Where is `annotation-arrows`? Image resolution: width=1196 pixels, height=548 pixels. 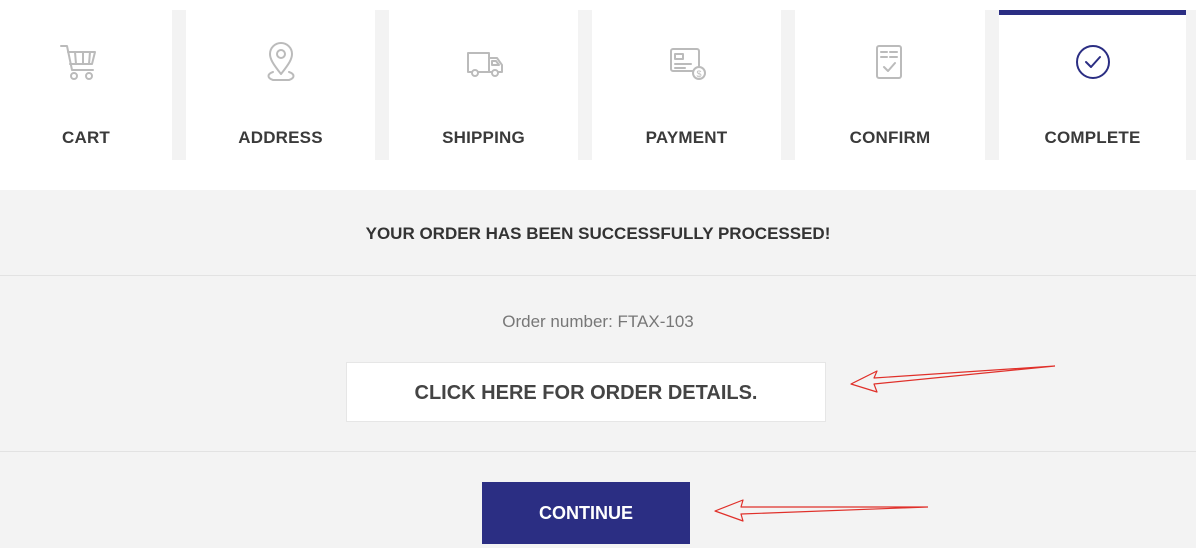
annotation-arrows is located at coordinates (885, 443).